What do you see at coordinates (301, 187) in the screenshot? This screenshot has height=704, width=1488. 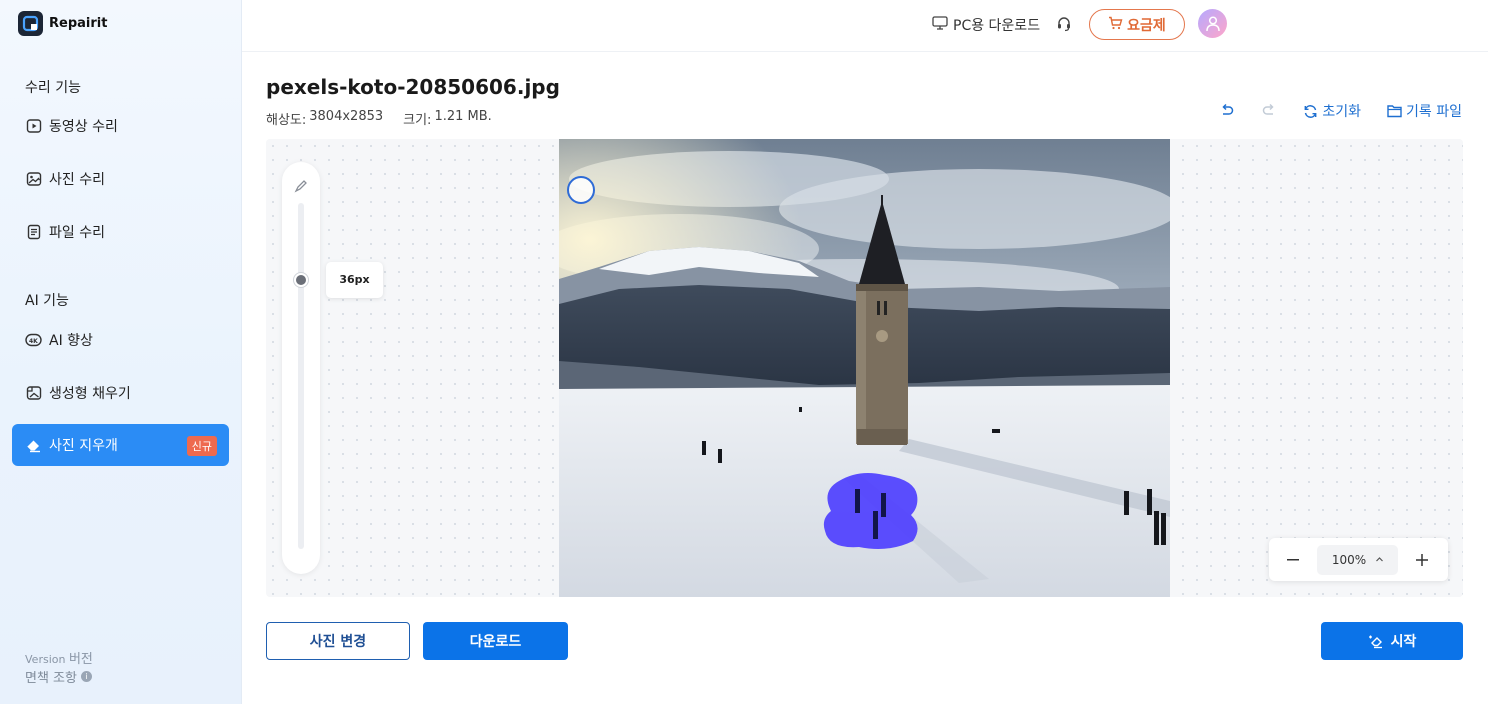 I see `brush-icon` at bounding box center [301, 187].